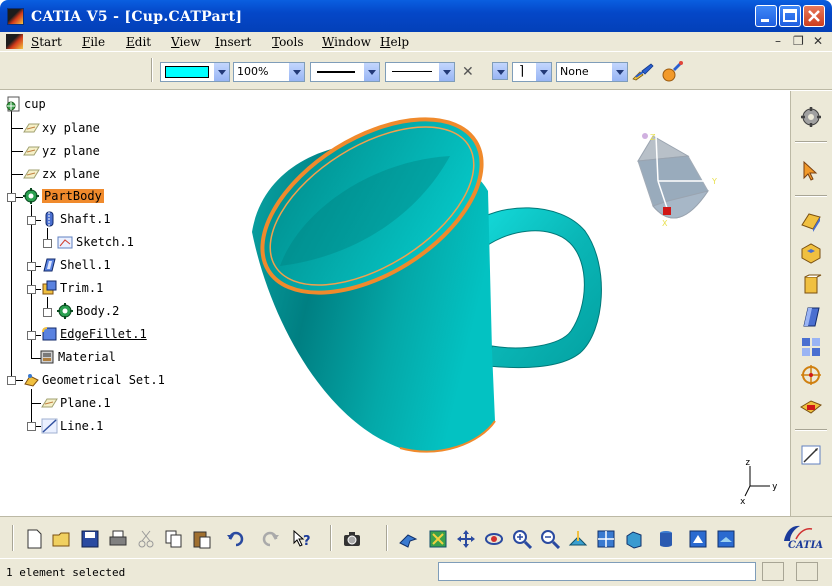  Describe the element at coordinates (72, 426) in the screenshot. I see `tree-node-line1: Line.1` at that location.